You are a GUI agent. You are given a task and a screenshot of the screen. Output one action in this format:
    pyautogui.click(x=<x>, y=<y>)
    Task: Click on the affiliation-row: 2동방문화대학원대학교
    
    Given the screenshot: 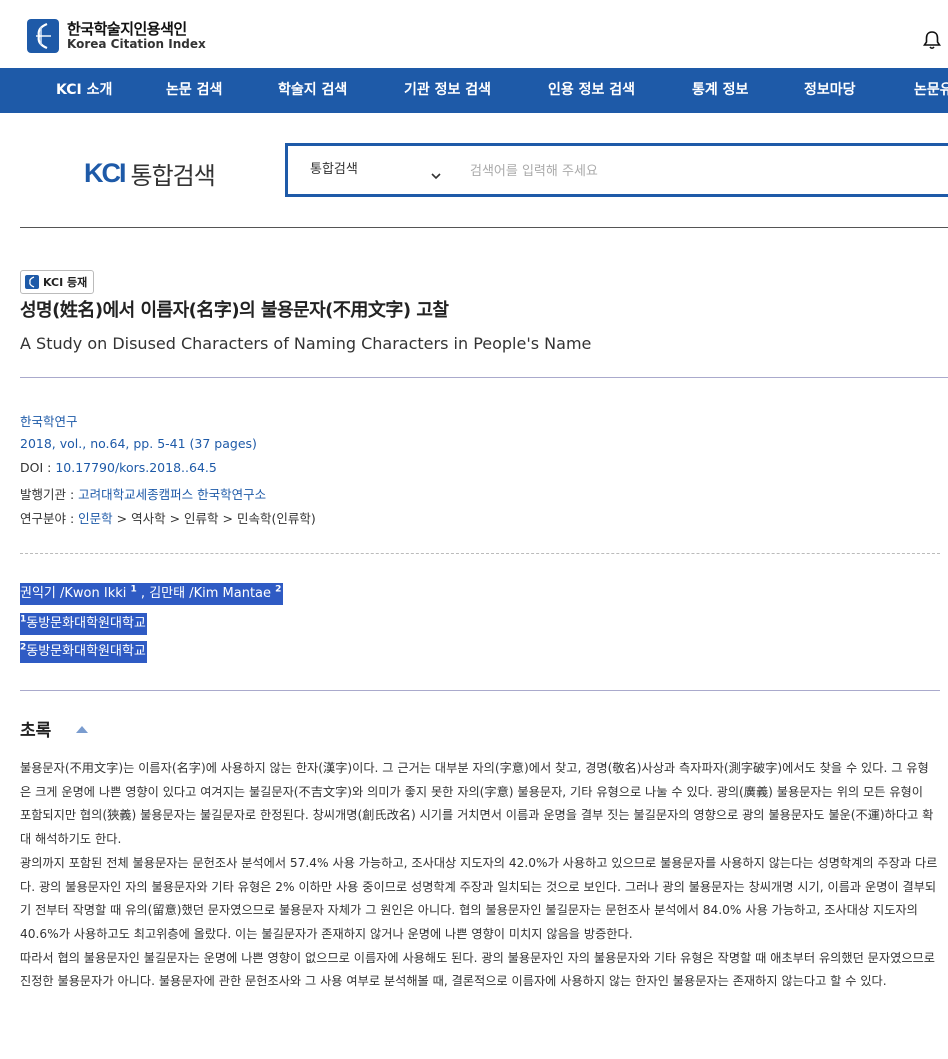 What is the action you would take?
    pyautogui.click(x=83, y=651)
    